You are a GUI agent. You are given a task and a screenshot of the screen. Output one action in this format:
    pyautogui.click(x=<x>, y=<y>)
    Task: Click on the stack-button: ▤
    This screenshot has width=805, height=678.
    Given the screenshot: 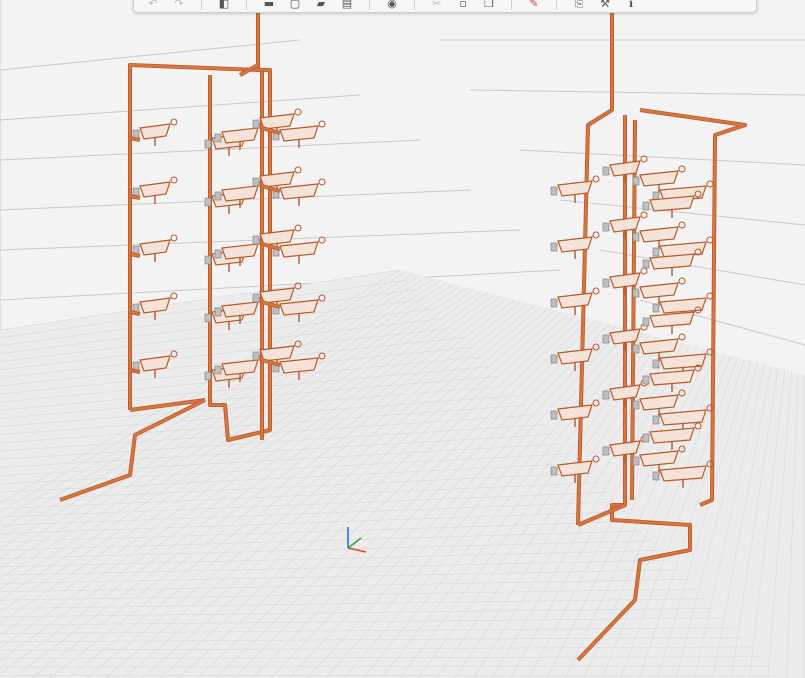 What is the action you would take?
    pyautogui.click(x=347, y=5)
    